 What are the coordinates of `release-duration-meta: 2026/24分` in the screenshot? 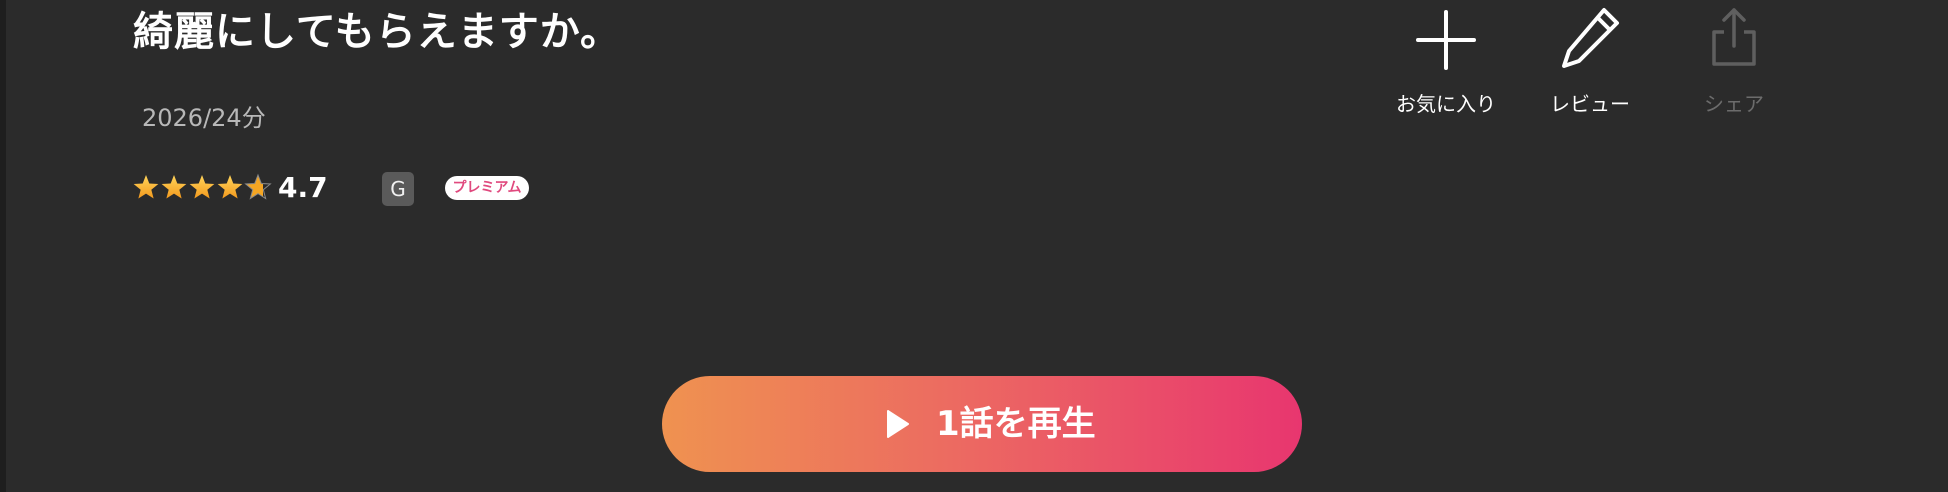 It's located at (204, 118).